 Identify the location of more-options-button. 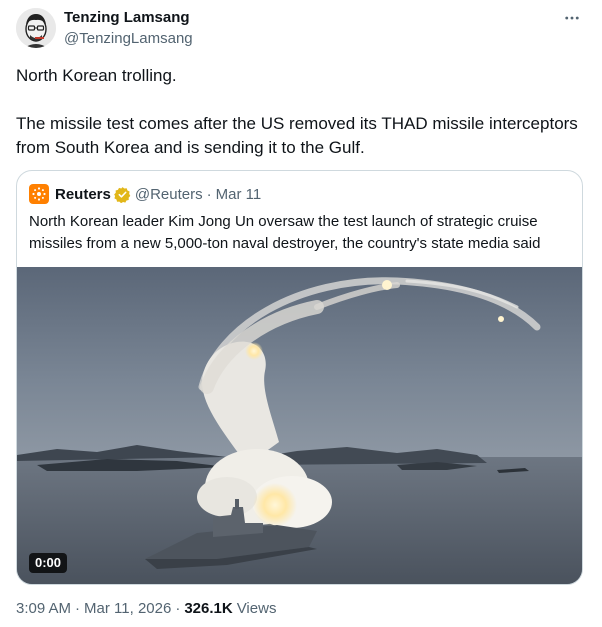
(572, 18).